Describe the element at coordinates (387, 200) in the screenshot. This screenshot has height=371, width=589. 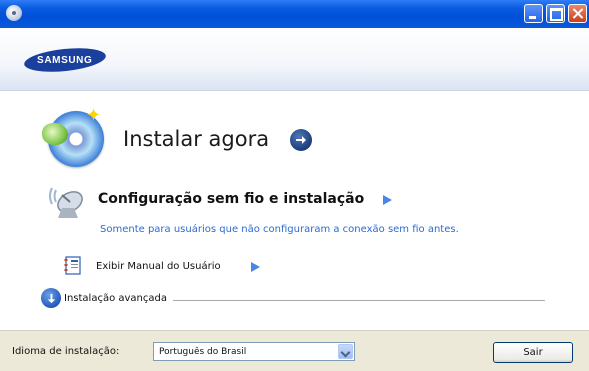
I see `wireless-arrow-icon` at that location.